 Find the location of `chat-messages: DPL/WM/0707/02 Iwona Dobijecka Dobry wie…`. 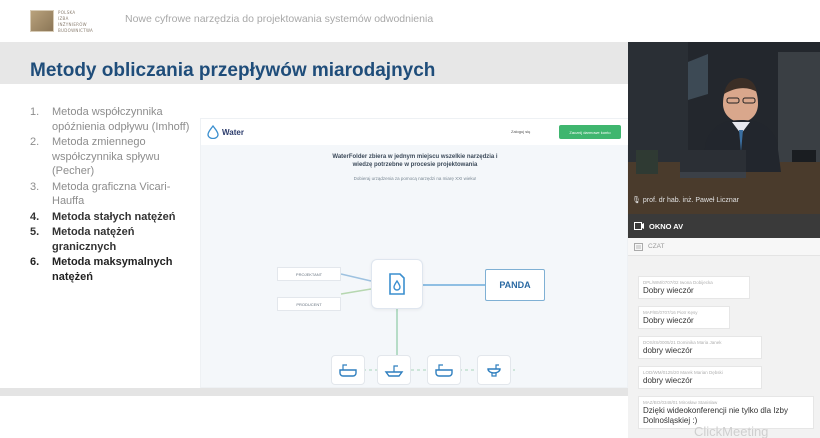

chat-messages: DPL/WM/0707/02 Iwona Dobijecka Dobry wie… is located at coordinates (724, 349).